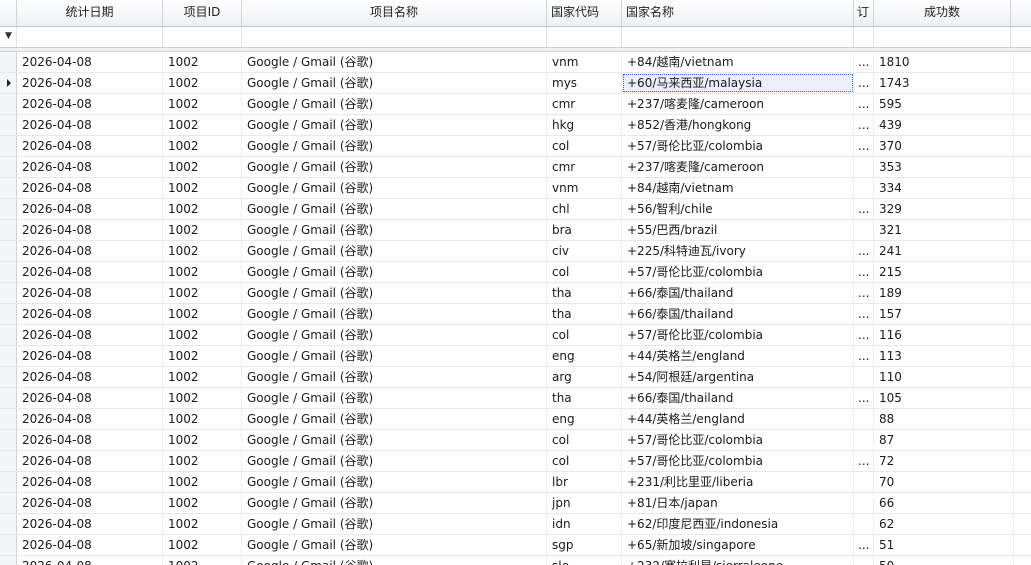 This screenshot has height=565, width=1031. I want to click on country-code-cell: chl, so click(584, 209).